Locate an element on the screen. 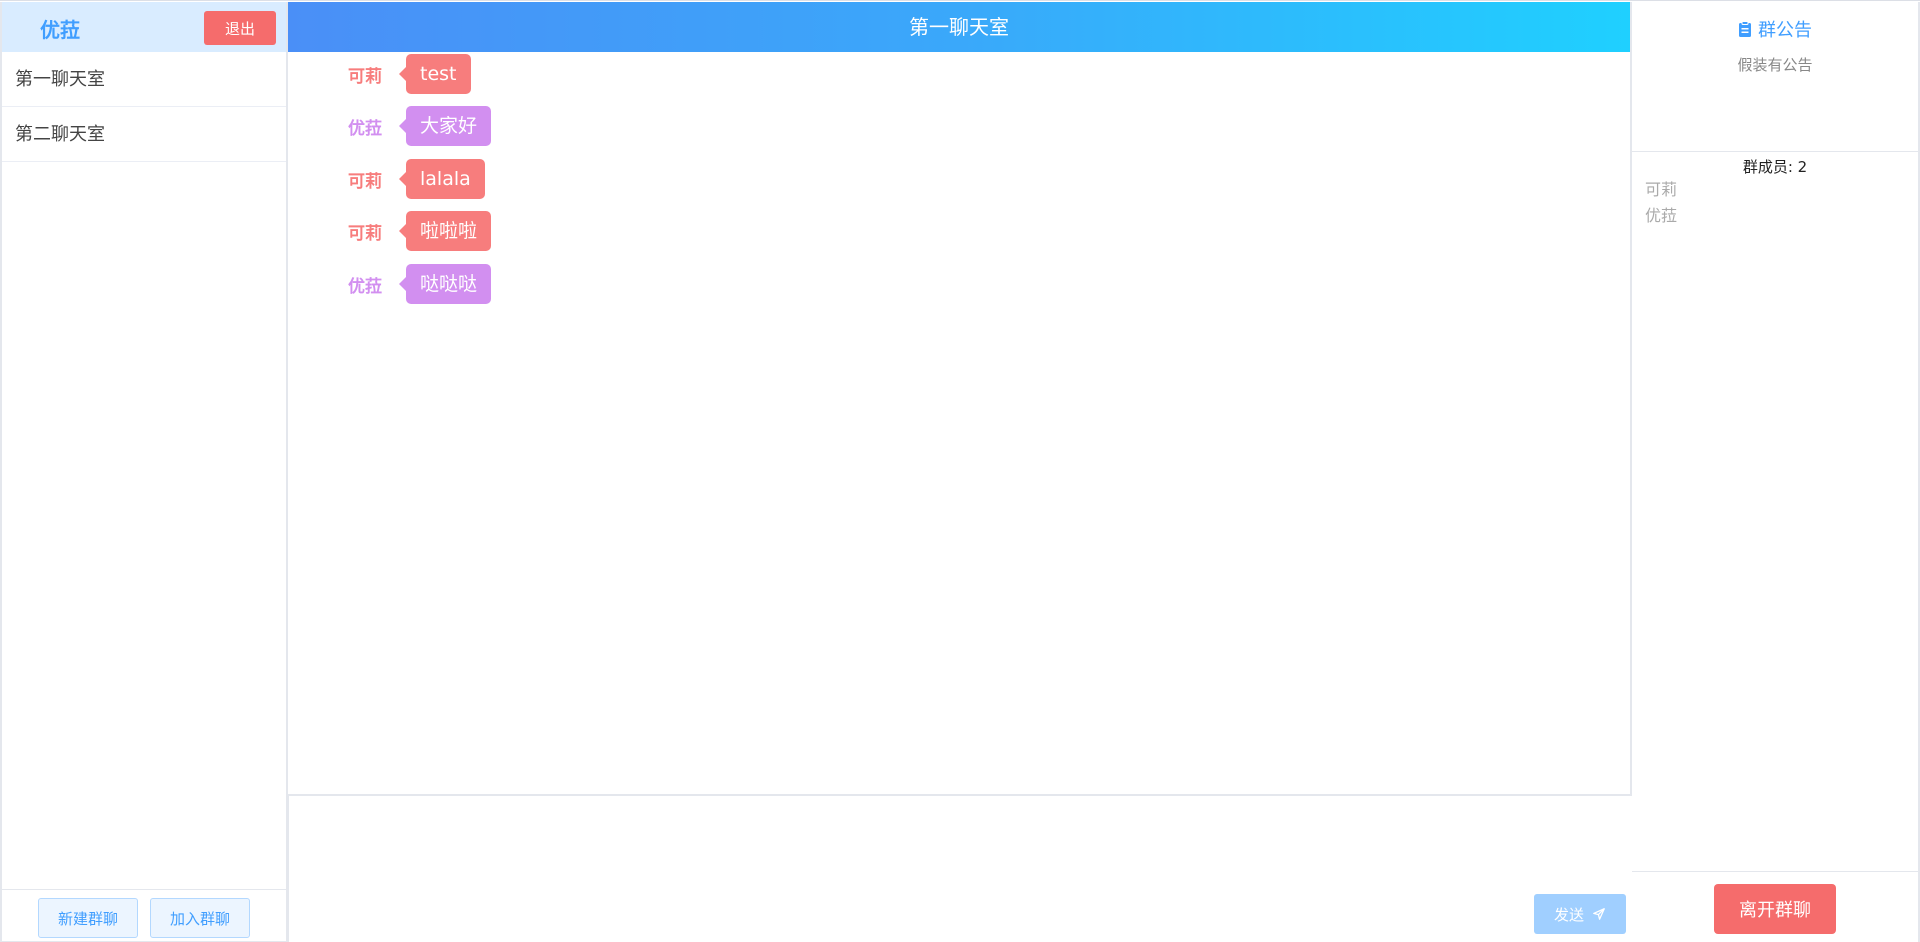  leave-group-button: 离开群聊 is located at coordinates (1775, 909).